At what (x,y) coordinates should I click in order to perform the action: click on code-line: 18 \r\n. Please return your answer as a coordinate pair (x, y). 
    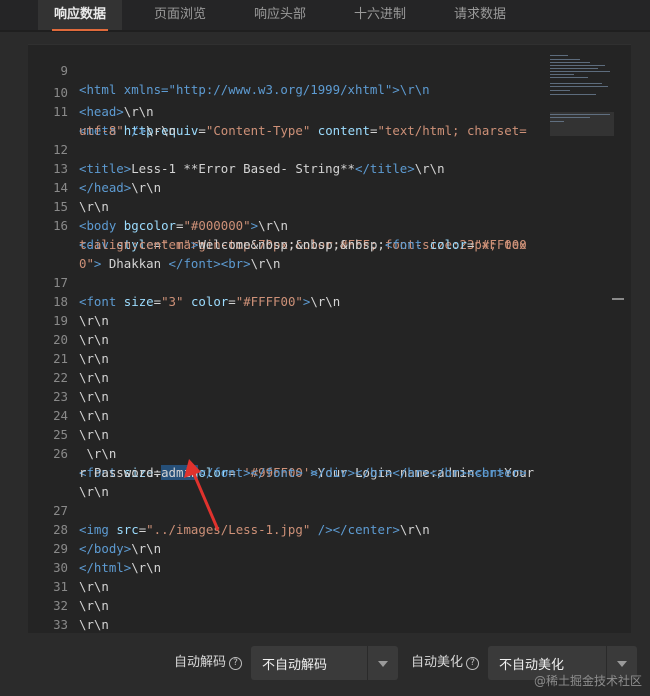
    Looking at the image, I should click on (68, 300).